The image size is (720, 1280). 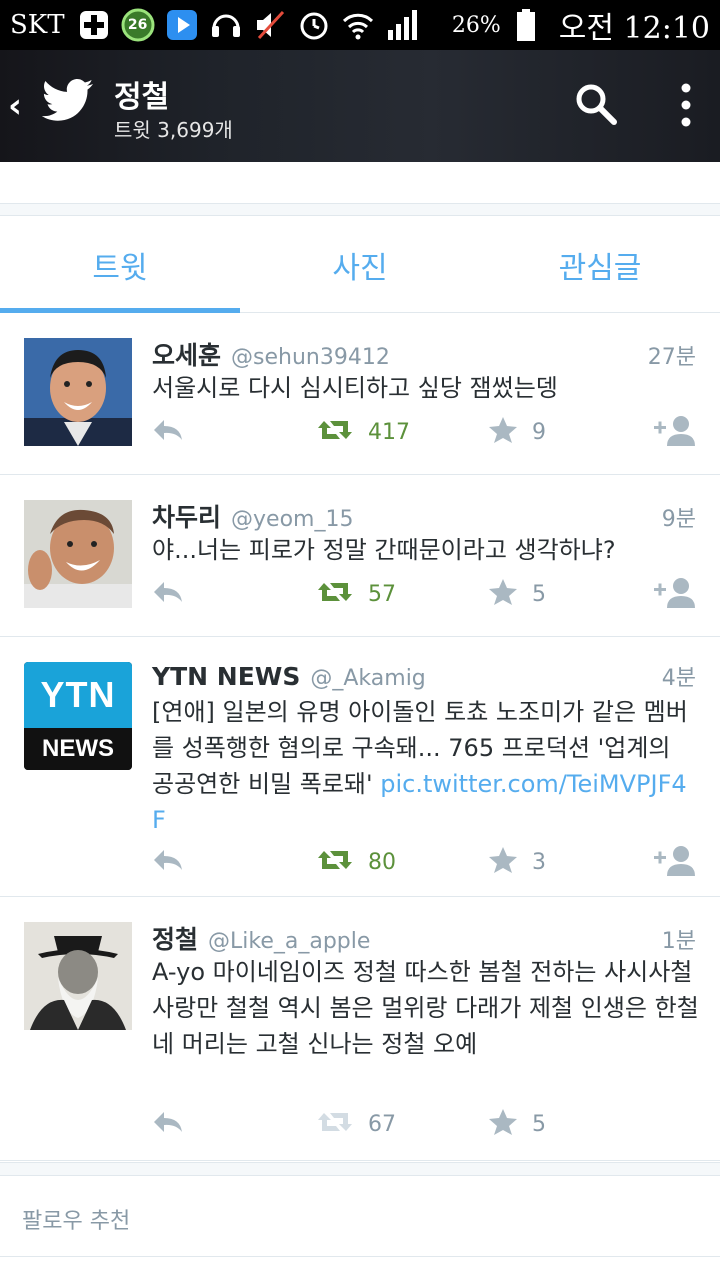 I want to click on tweet-author-name: 차두리, so click(x=186, y=516).